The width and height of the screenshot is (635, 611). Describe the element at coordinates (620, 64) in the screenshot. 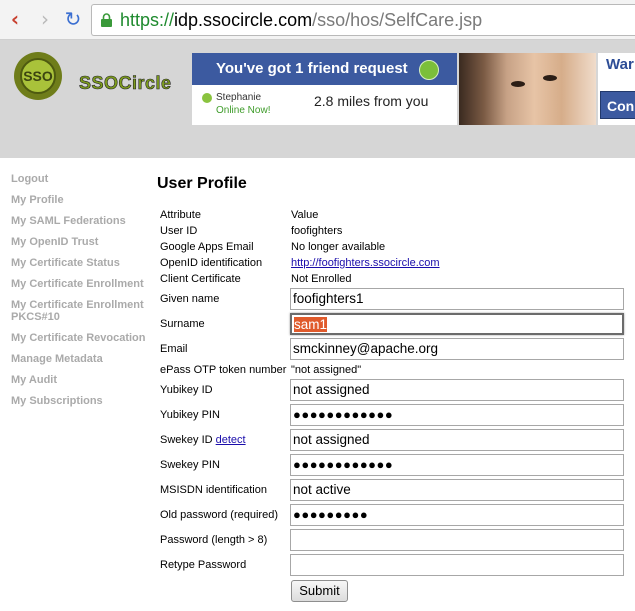

I see `ad-side-text: War` at that location.